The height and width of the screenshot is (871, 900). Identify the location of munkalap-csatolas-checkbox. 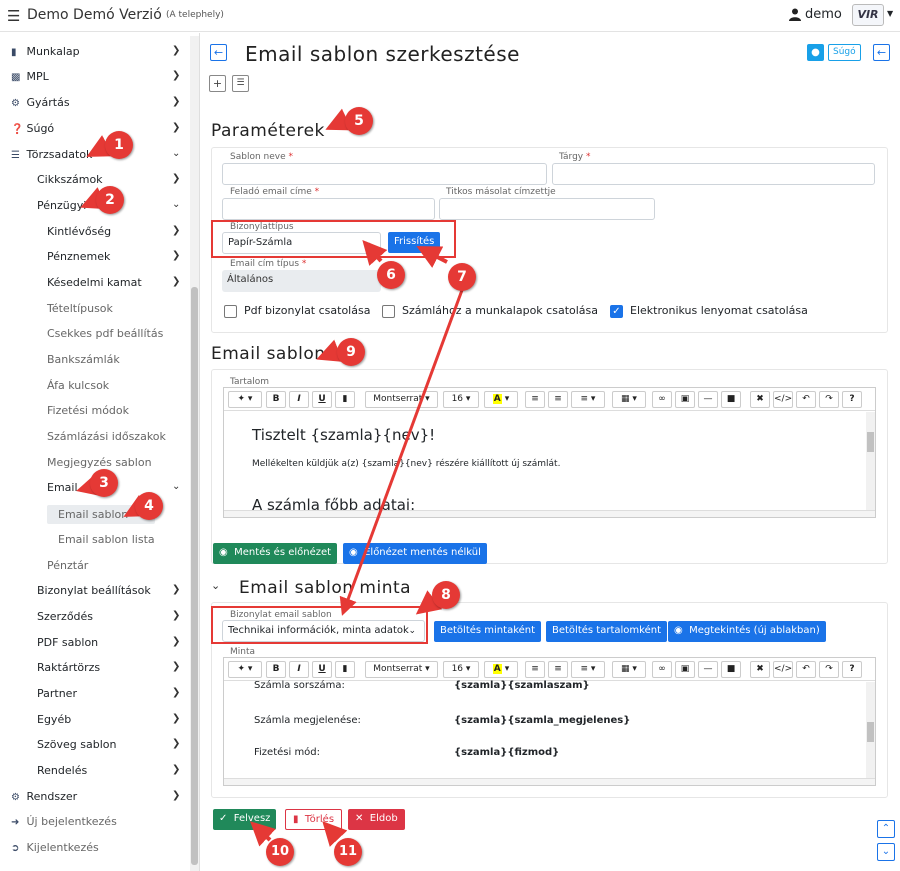
(388, 311).